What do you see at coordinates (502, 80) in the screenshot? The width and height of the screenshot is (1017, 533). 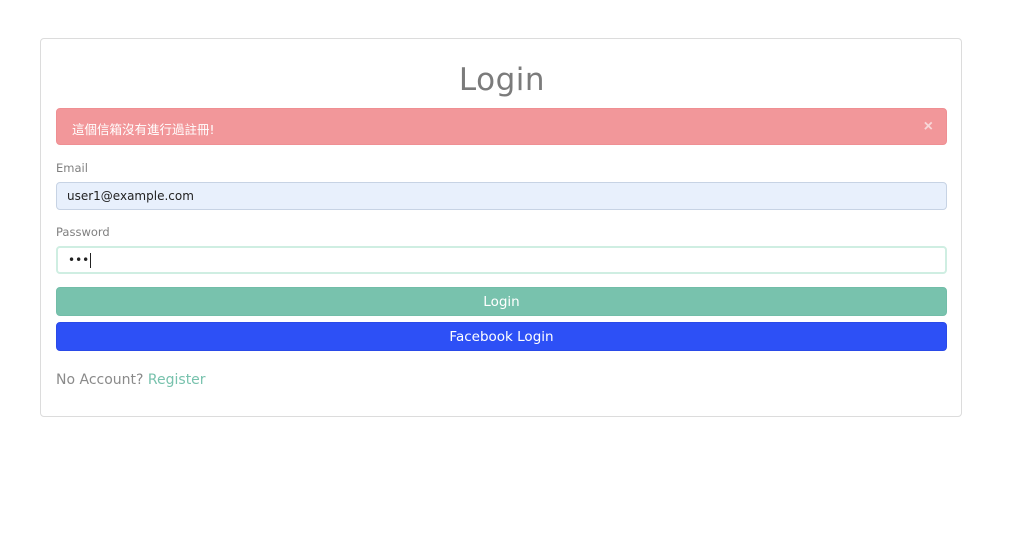 I see `page-title: Login` at bounding box center [502, 80].